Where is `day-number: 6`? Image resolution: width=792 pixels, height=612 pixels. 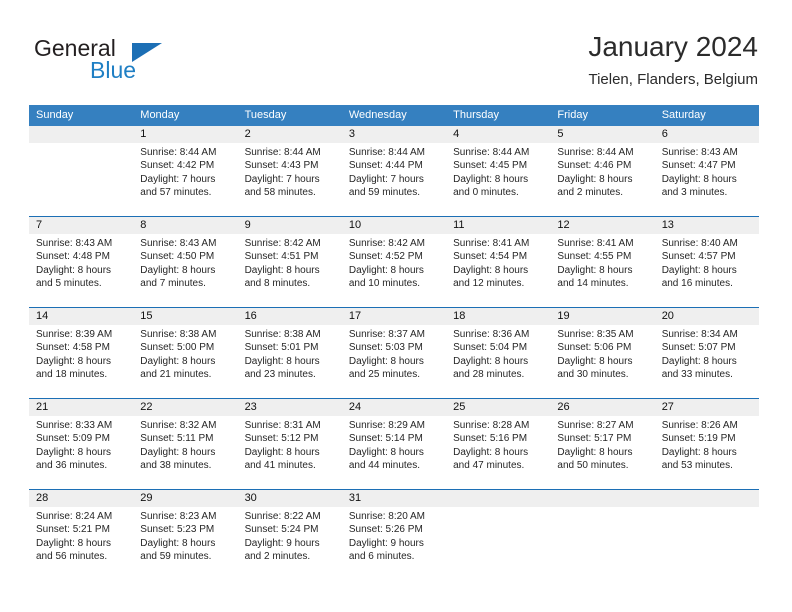
day-number: 6 is located at coordinates (707, 134).